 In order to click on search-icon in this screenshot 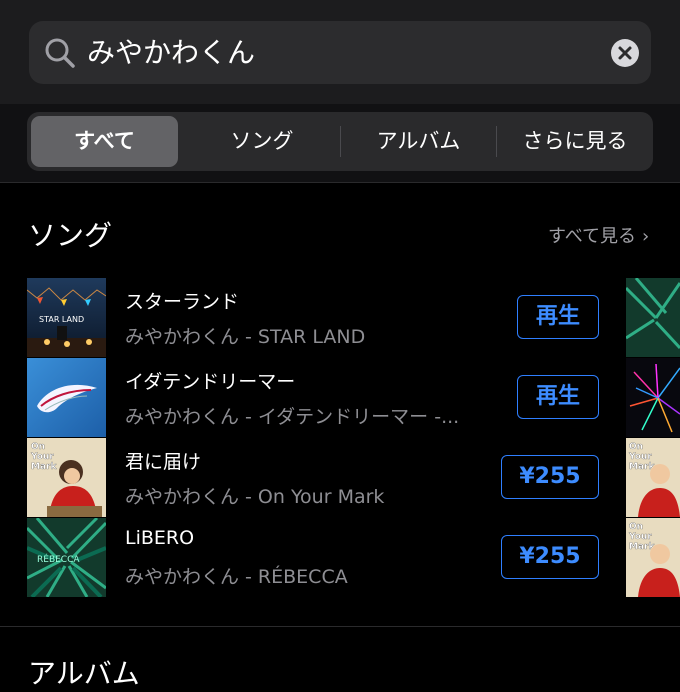, I will do `click(60, 53)`.